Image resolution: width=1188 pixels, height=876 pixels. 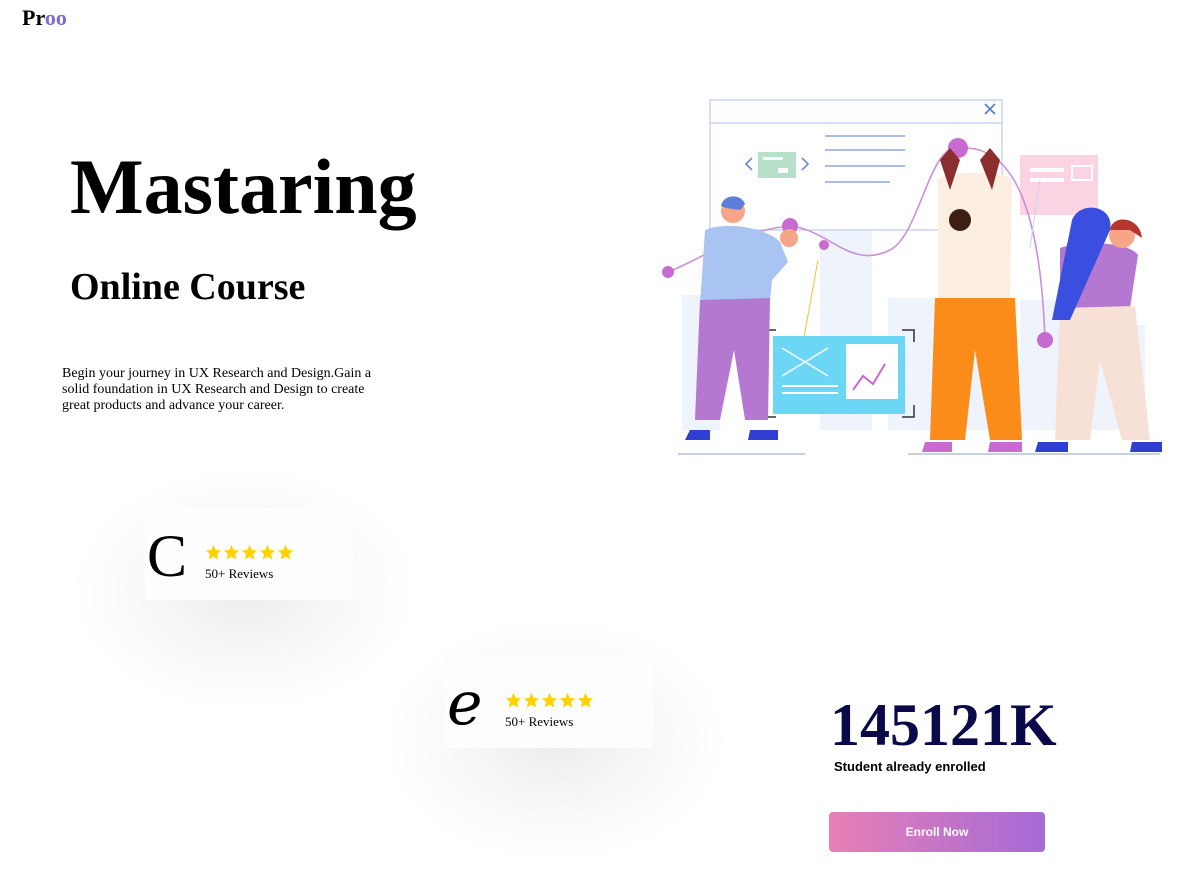 What do you see at coordinates (167, 556) in the screenshot?
I see `review-avatar-letter: C` at bounding box center [167, 556].